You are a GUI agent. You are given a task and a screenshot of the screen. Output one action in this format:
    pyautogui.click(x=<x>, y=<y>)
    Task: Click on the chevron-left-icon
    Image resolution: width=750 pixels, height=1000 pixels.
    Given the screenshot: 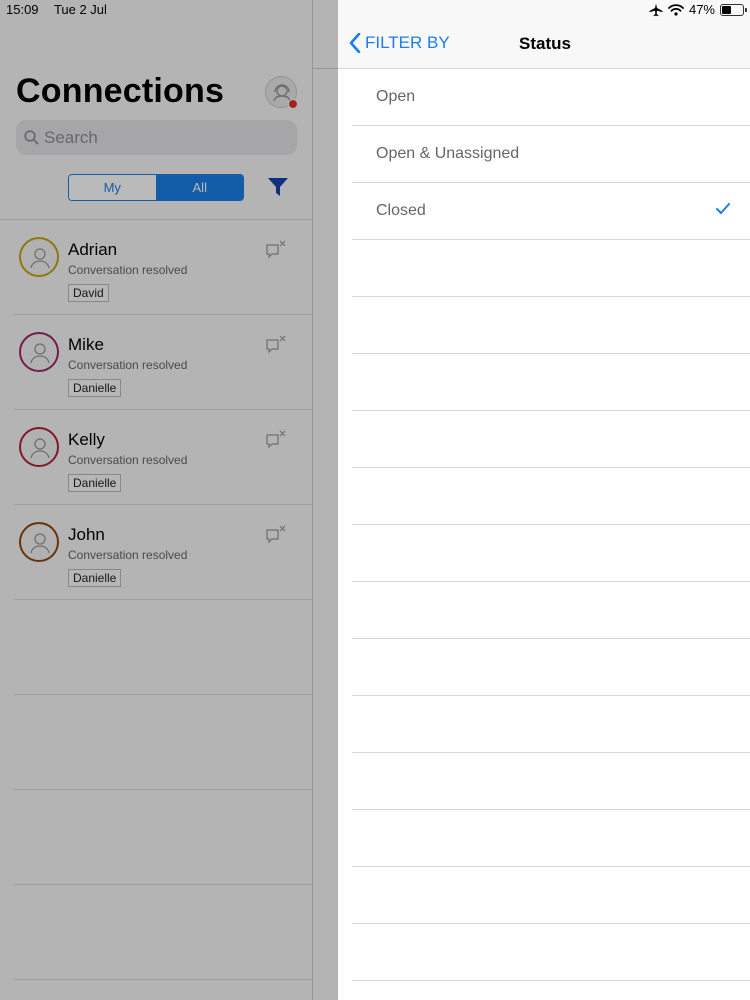 What is the action you would take?
    pyautogui.click(x=355, y=43)
    